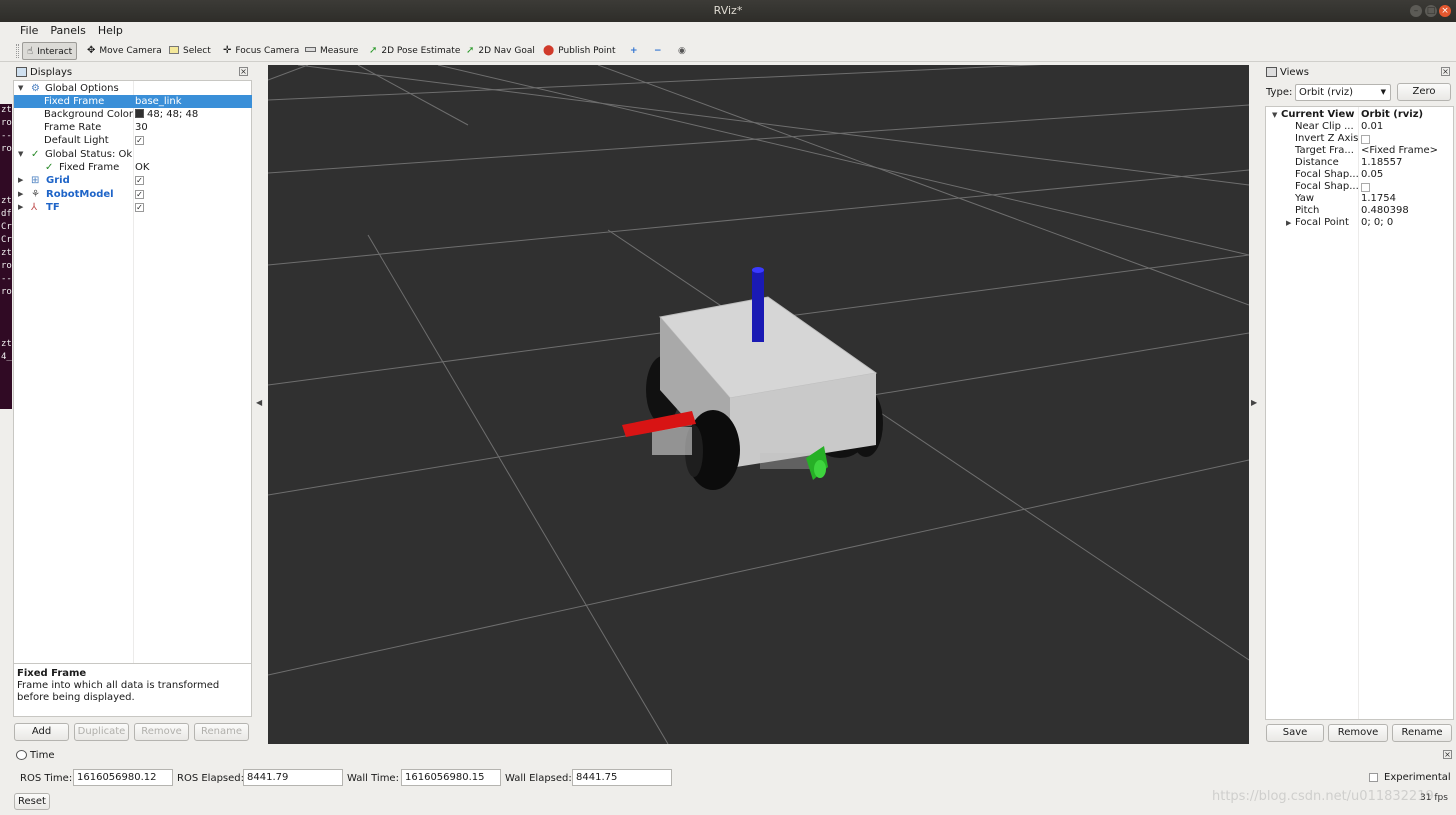 Image resolution: width=1456 pixels, height=815 pixels. Describe the element at coordinates (1360, 223) in the screenshot. I see `tree-row-focal-point: ▶ Focal Point 0; 0; 0` at that location.